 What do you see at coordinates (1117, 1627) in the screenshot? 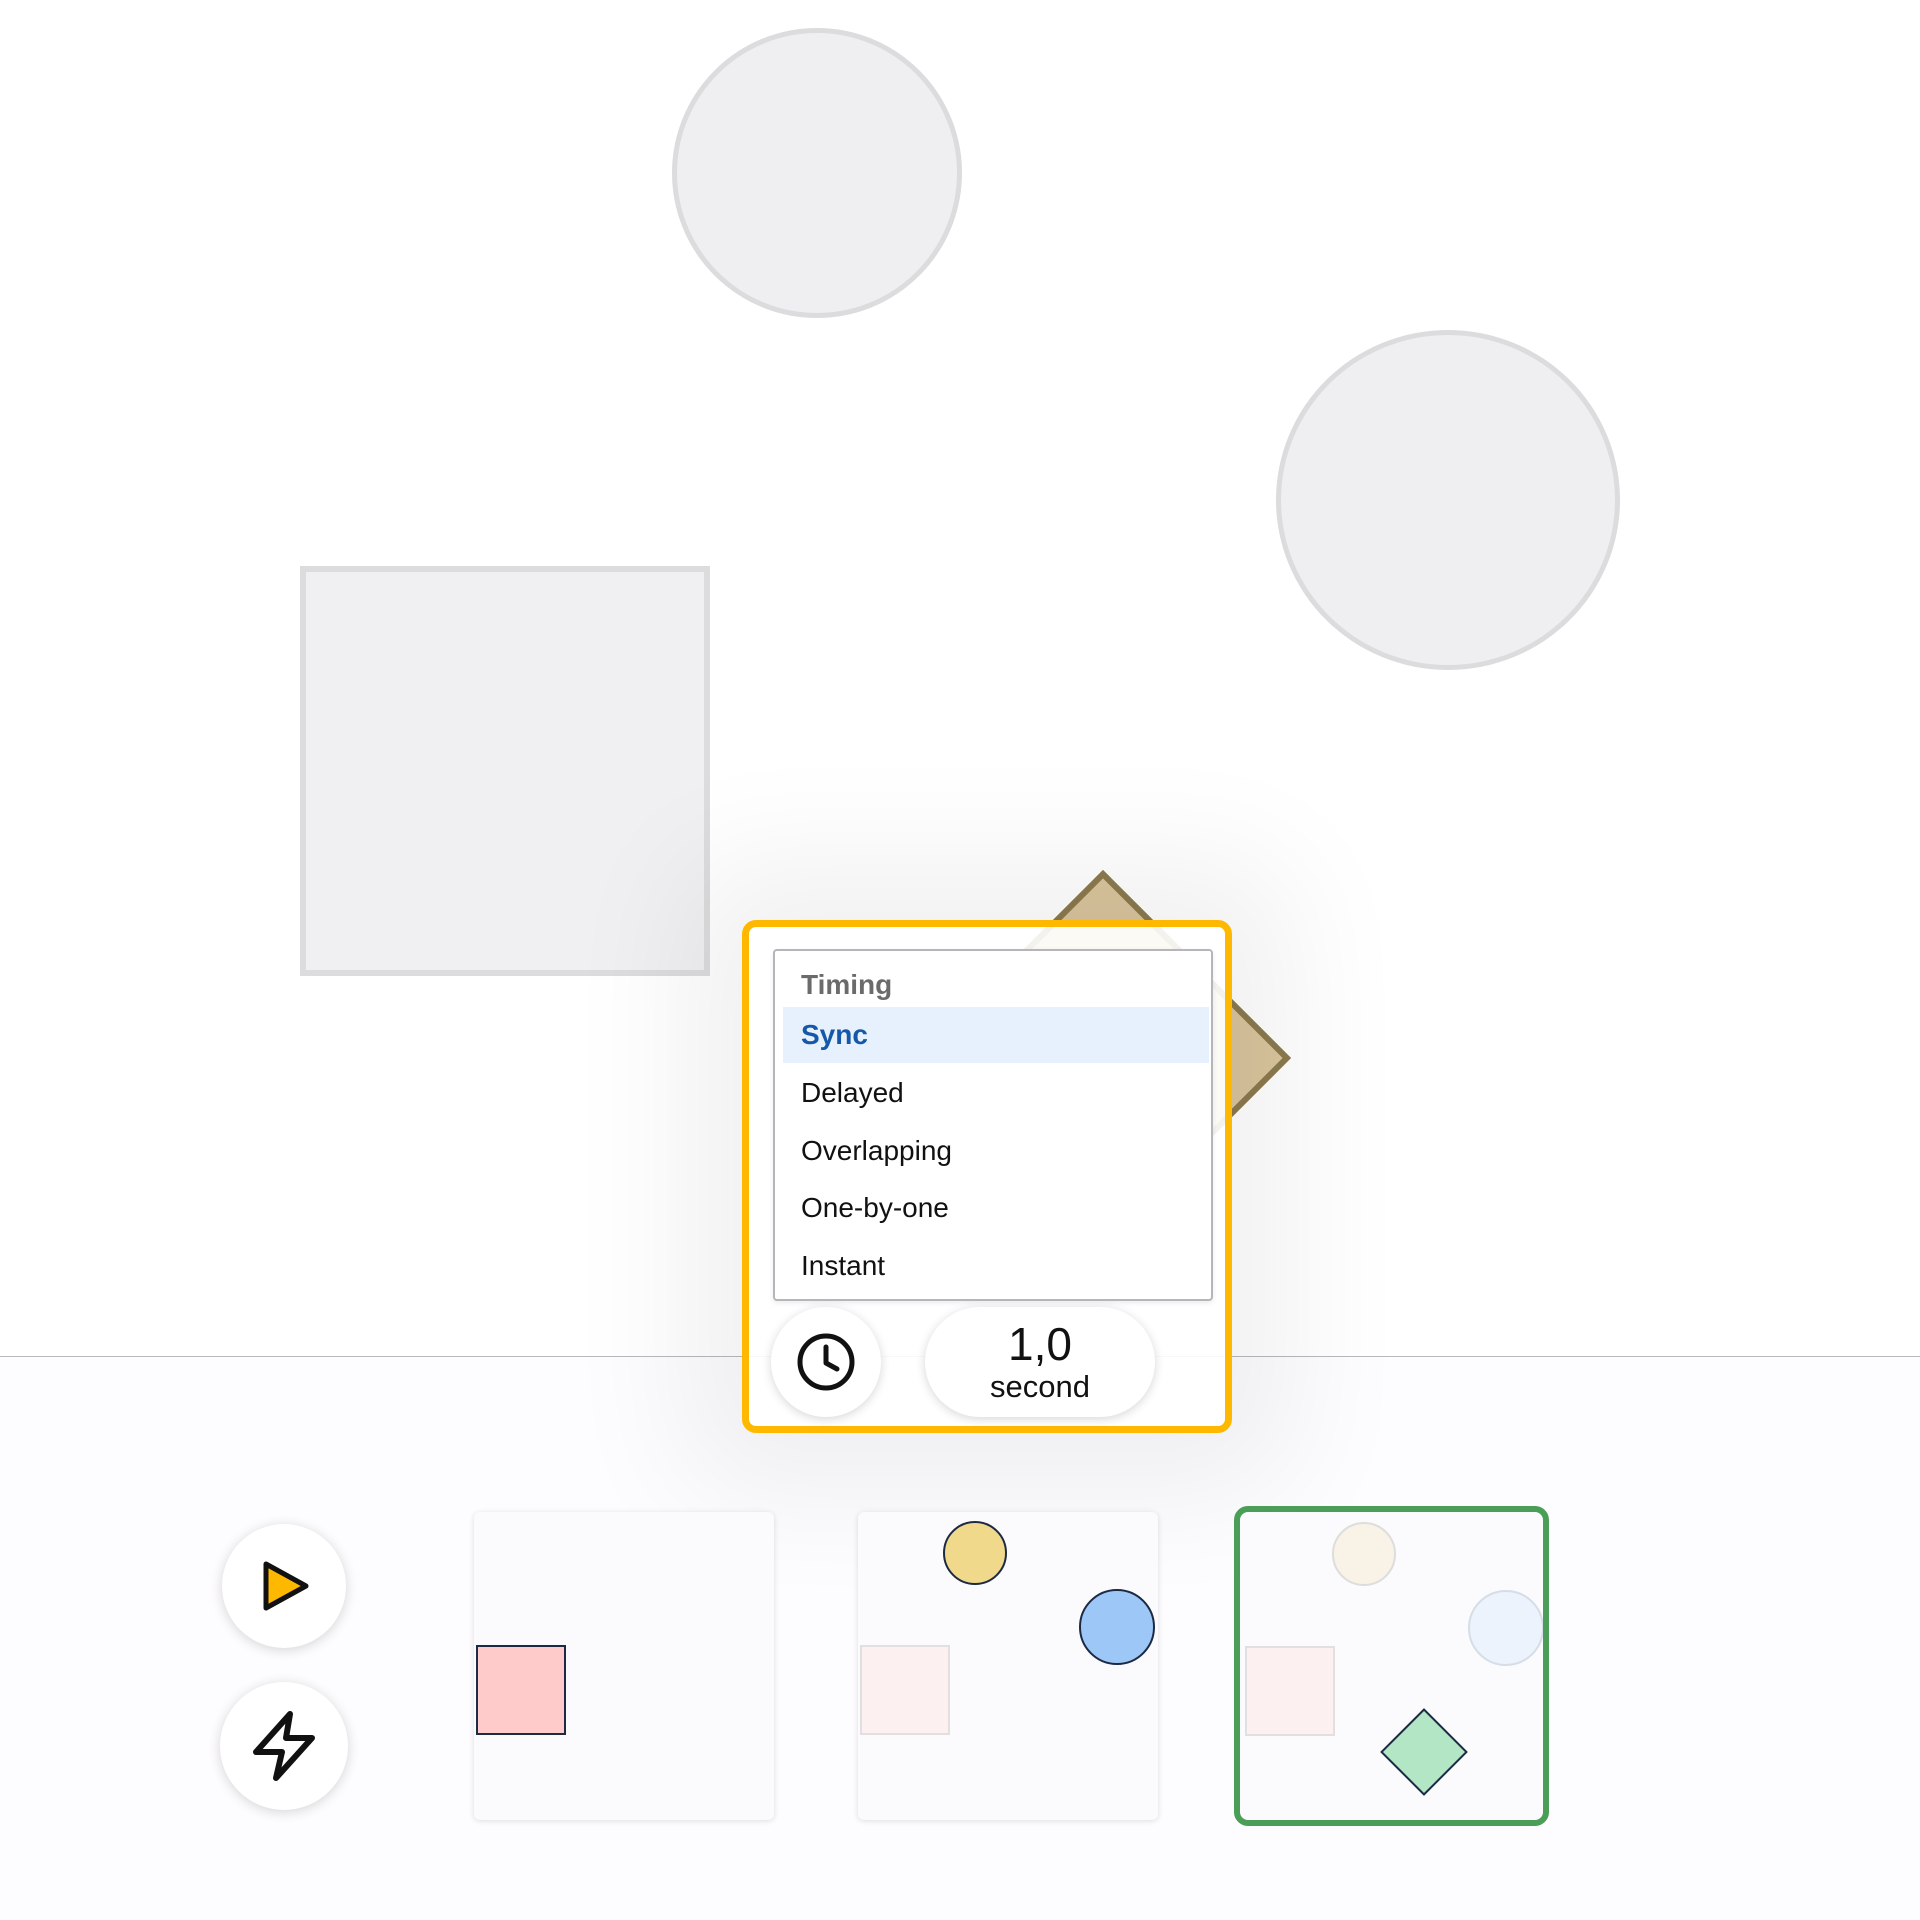
I see `thumb-circle-blue` at bounding box center [1117, 1627].